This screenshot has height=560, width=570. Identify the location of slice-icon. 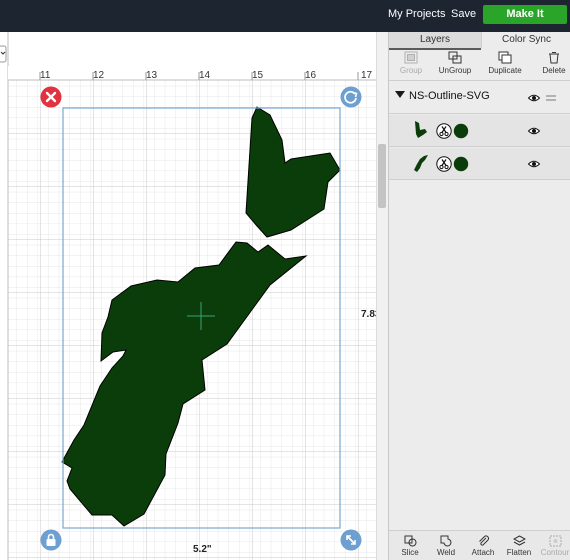
(410, 541).